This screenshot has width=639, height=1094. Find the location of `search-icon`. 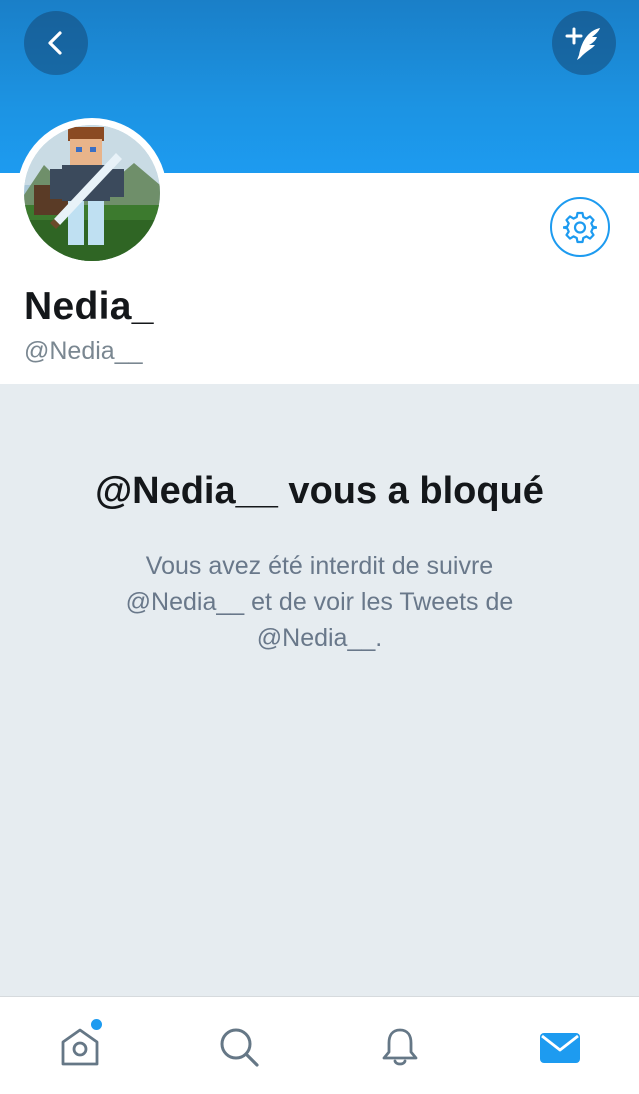

search-icon is located at coordinates (239, 1047).